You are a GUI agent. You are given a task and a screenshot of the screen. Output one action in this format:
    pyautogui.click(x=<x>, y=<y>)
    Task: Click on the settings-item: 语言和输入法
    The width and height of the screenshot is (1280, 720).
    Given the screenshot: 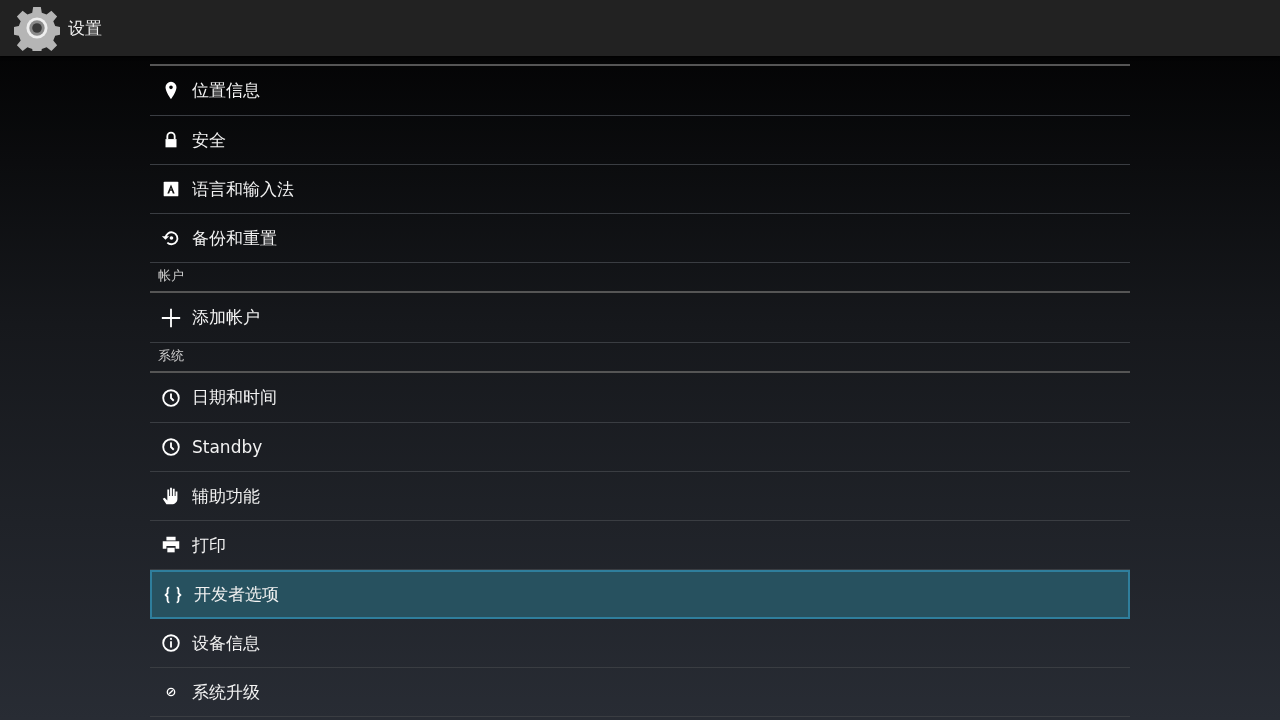 What is the action you would take?
    pyautogui.click(x=640, y=189)
    